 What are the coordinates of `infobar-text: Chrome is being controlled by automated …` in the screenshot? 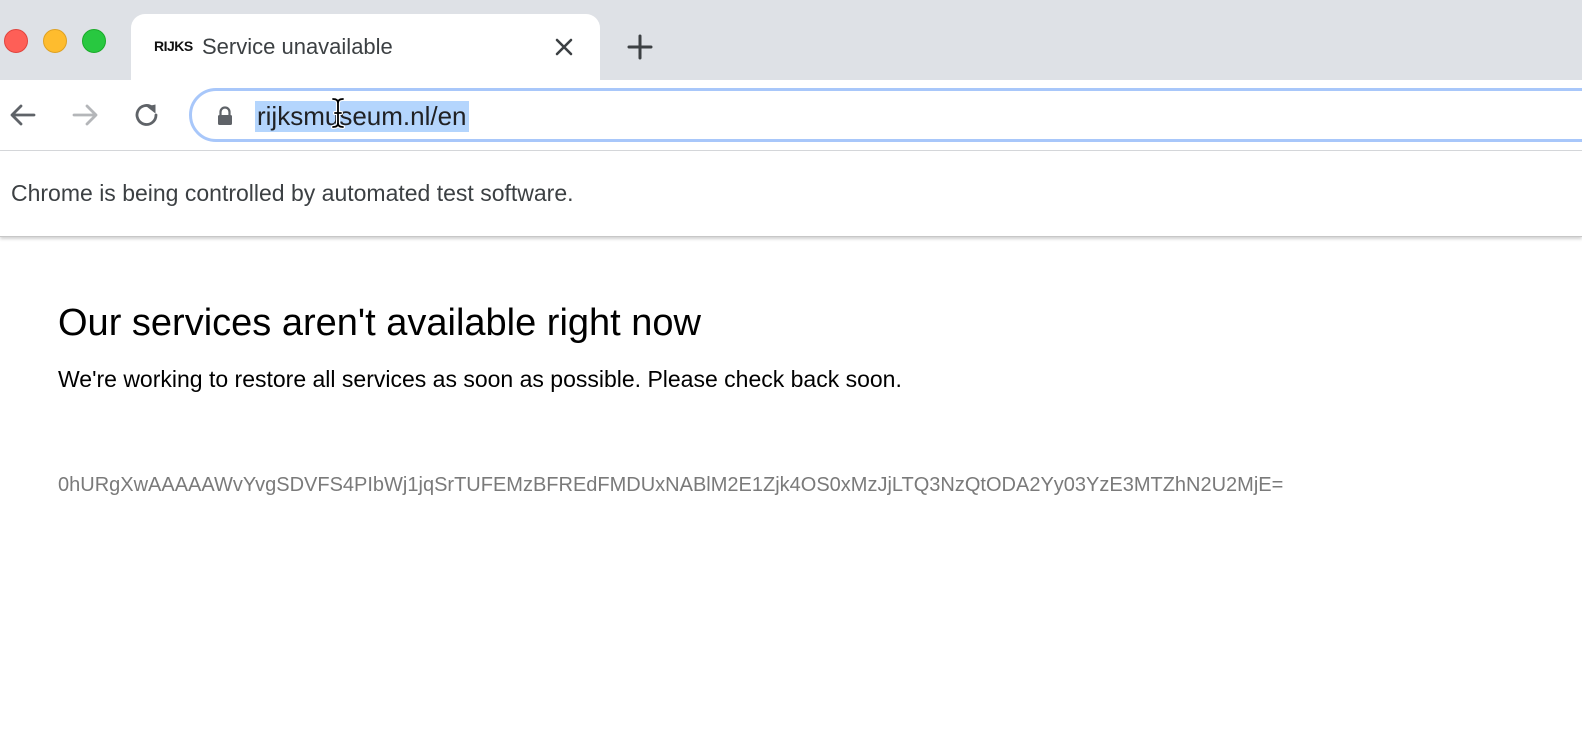 It's located at (292, 193).